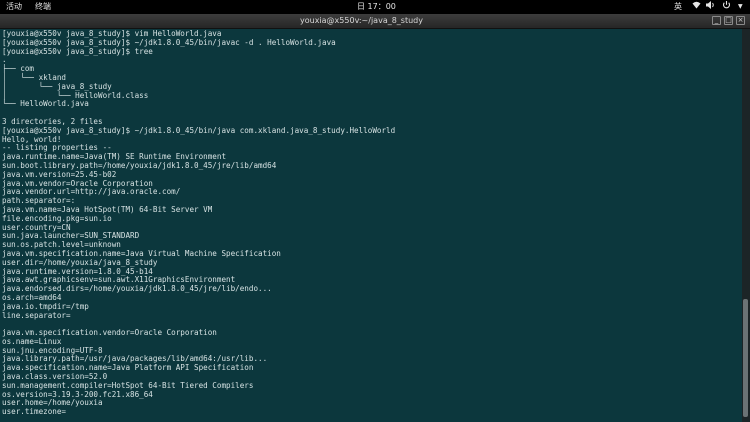 The height and width of the screenshot is (422, 750). I want to click on terminal-line: │ └── xkland, so click(34, 77).